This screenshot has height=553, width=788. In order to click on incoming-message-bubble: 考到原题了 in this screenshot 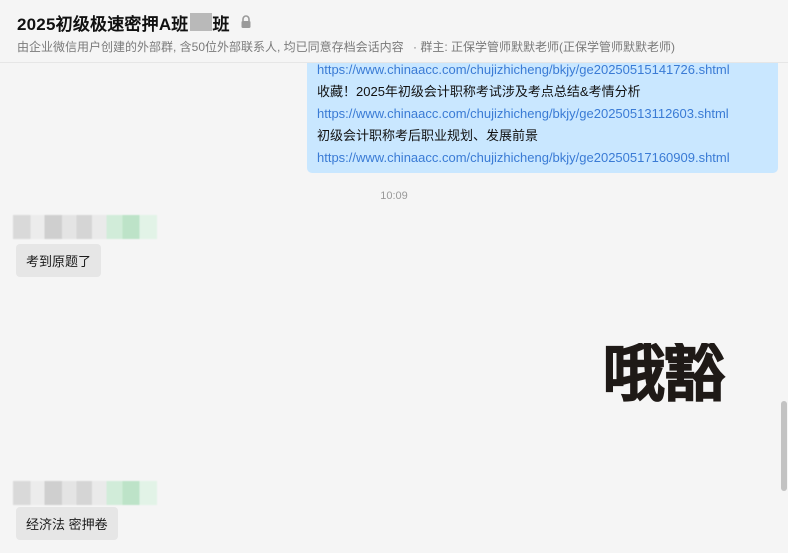, I will do `click(59, 260)`.